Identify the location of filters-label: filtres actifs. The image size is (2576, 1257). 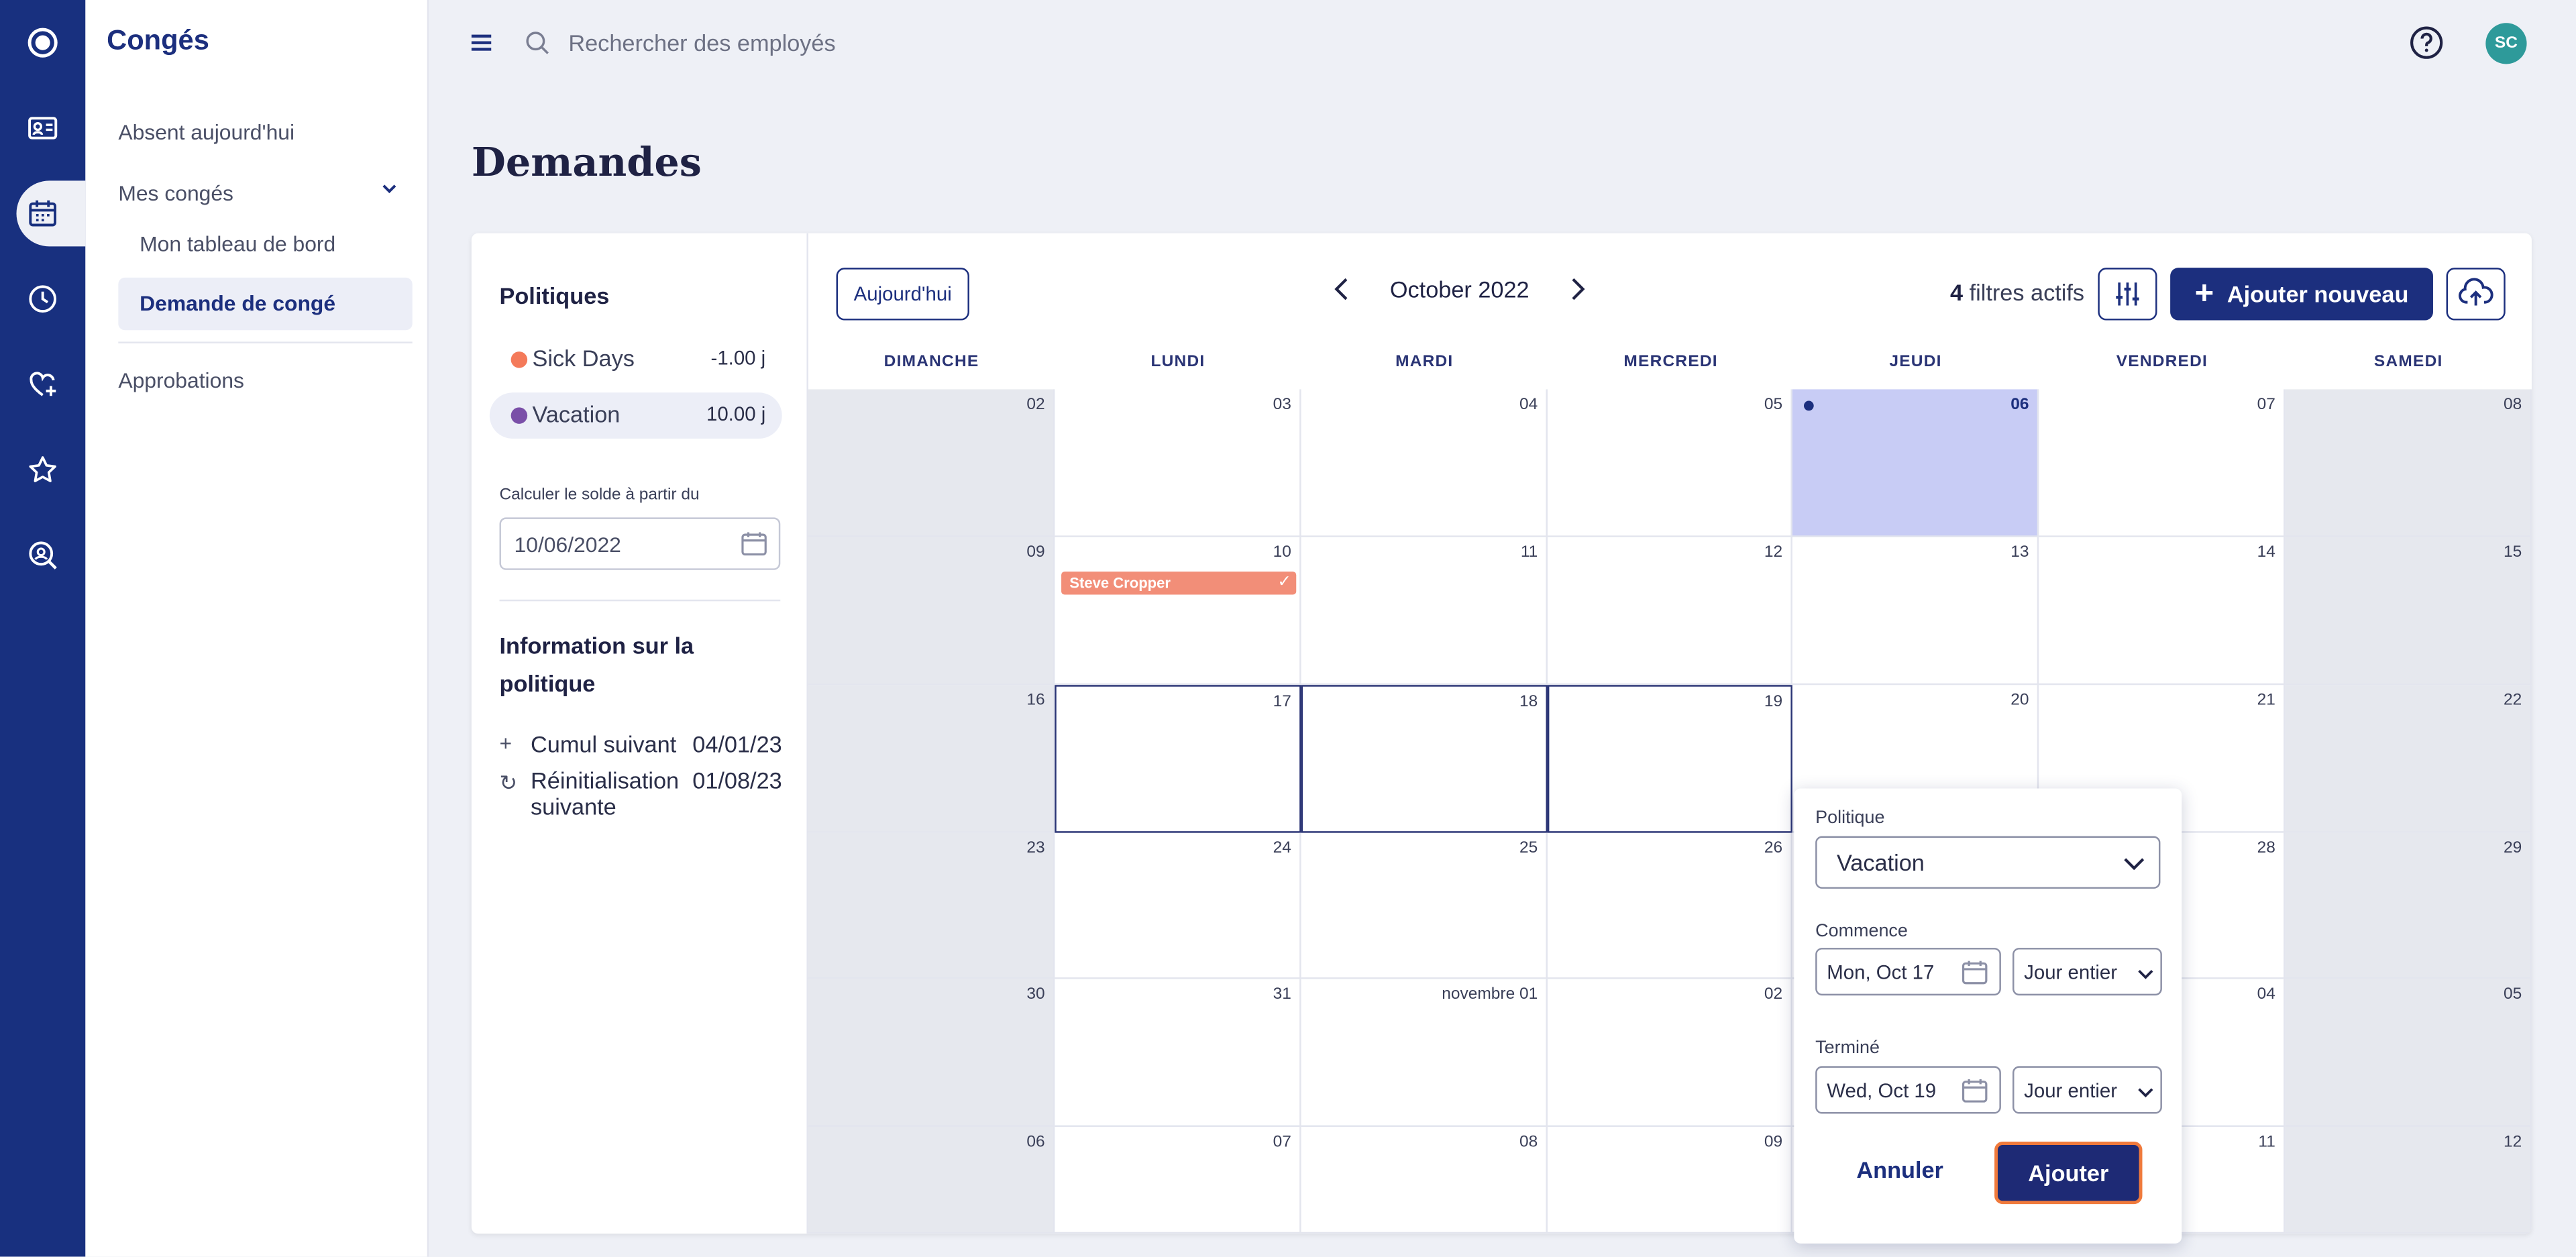
(2027, 293).